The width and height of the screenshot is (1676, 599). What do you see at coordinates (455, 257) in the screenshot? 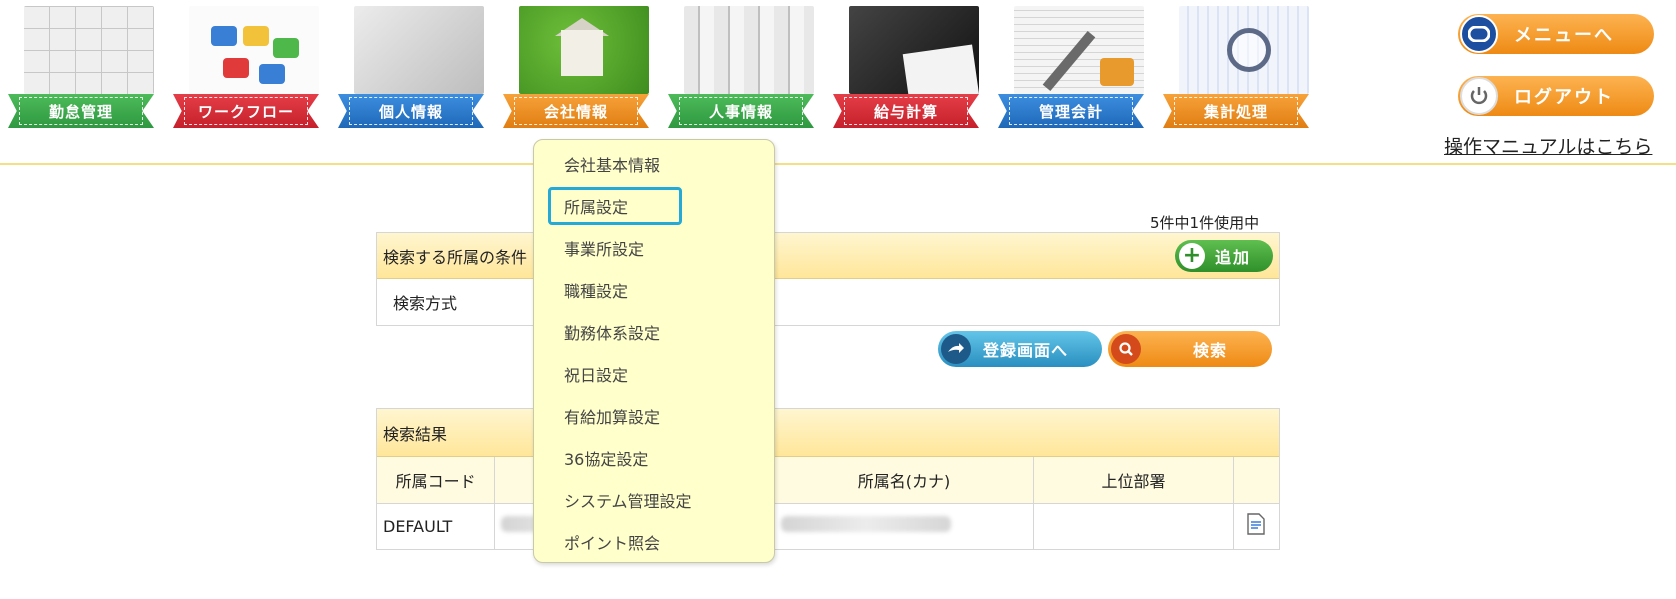
I see `search-panel-title: 検索する所属の条件` at bounding box center [455, 257].